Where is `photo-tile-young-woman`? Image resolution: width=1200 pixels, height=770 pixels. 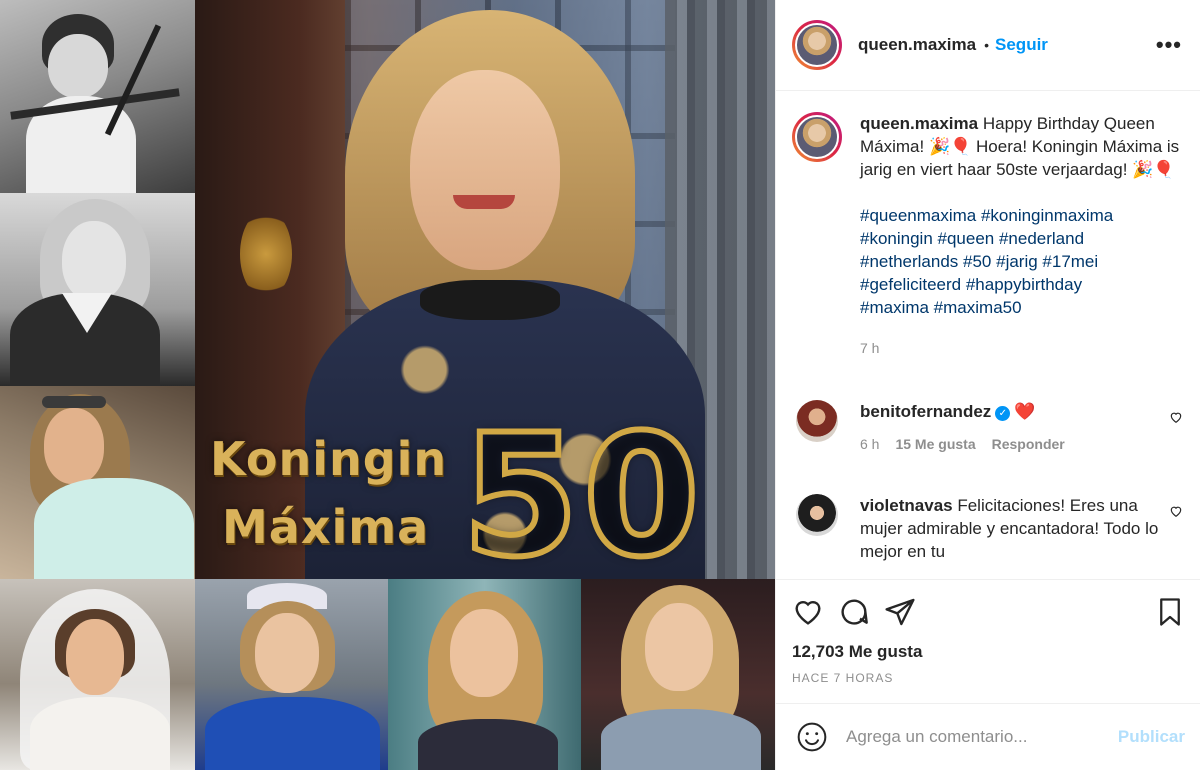
photo-tile-young-woman is located at coordinates (97, 482).